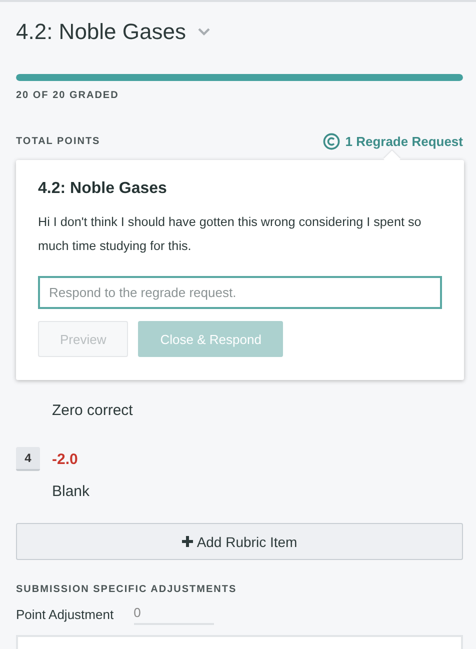  What do you see at coordinates (239, 541) in the screenshot?
I see `add-rubric-item-button: Add Rubric Item` at bounding box center [239, 541].